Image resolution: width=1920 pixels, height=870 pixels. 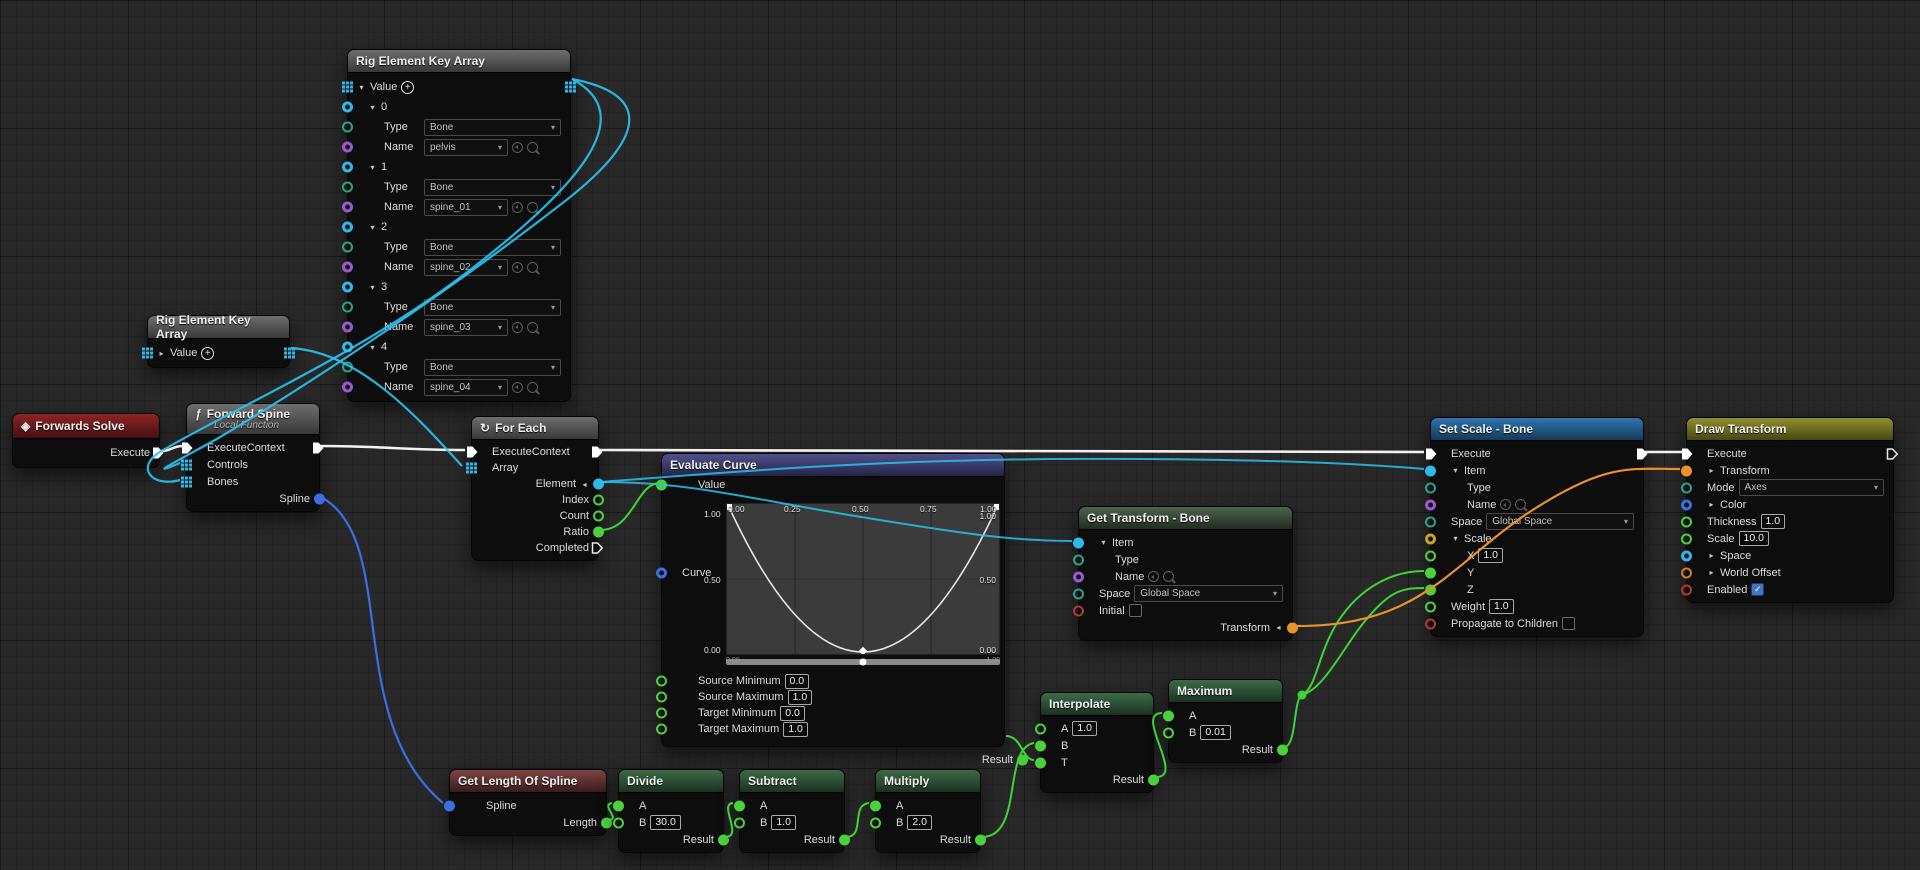 What do you see at coordinates (598, 484) in the screenshot?
I see `element-out-pin` at bounding box center [598, 484].